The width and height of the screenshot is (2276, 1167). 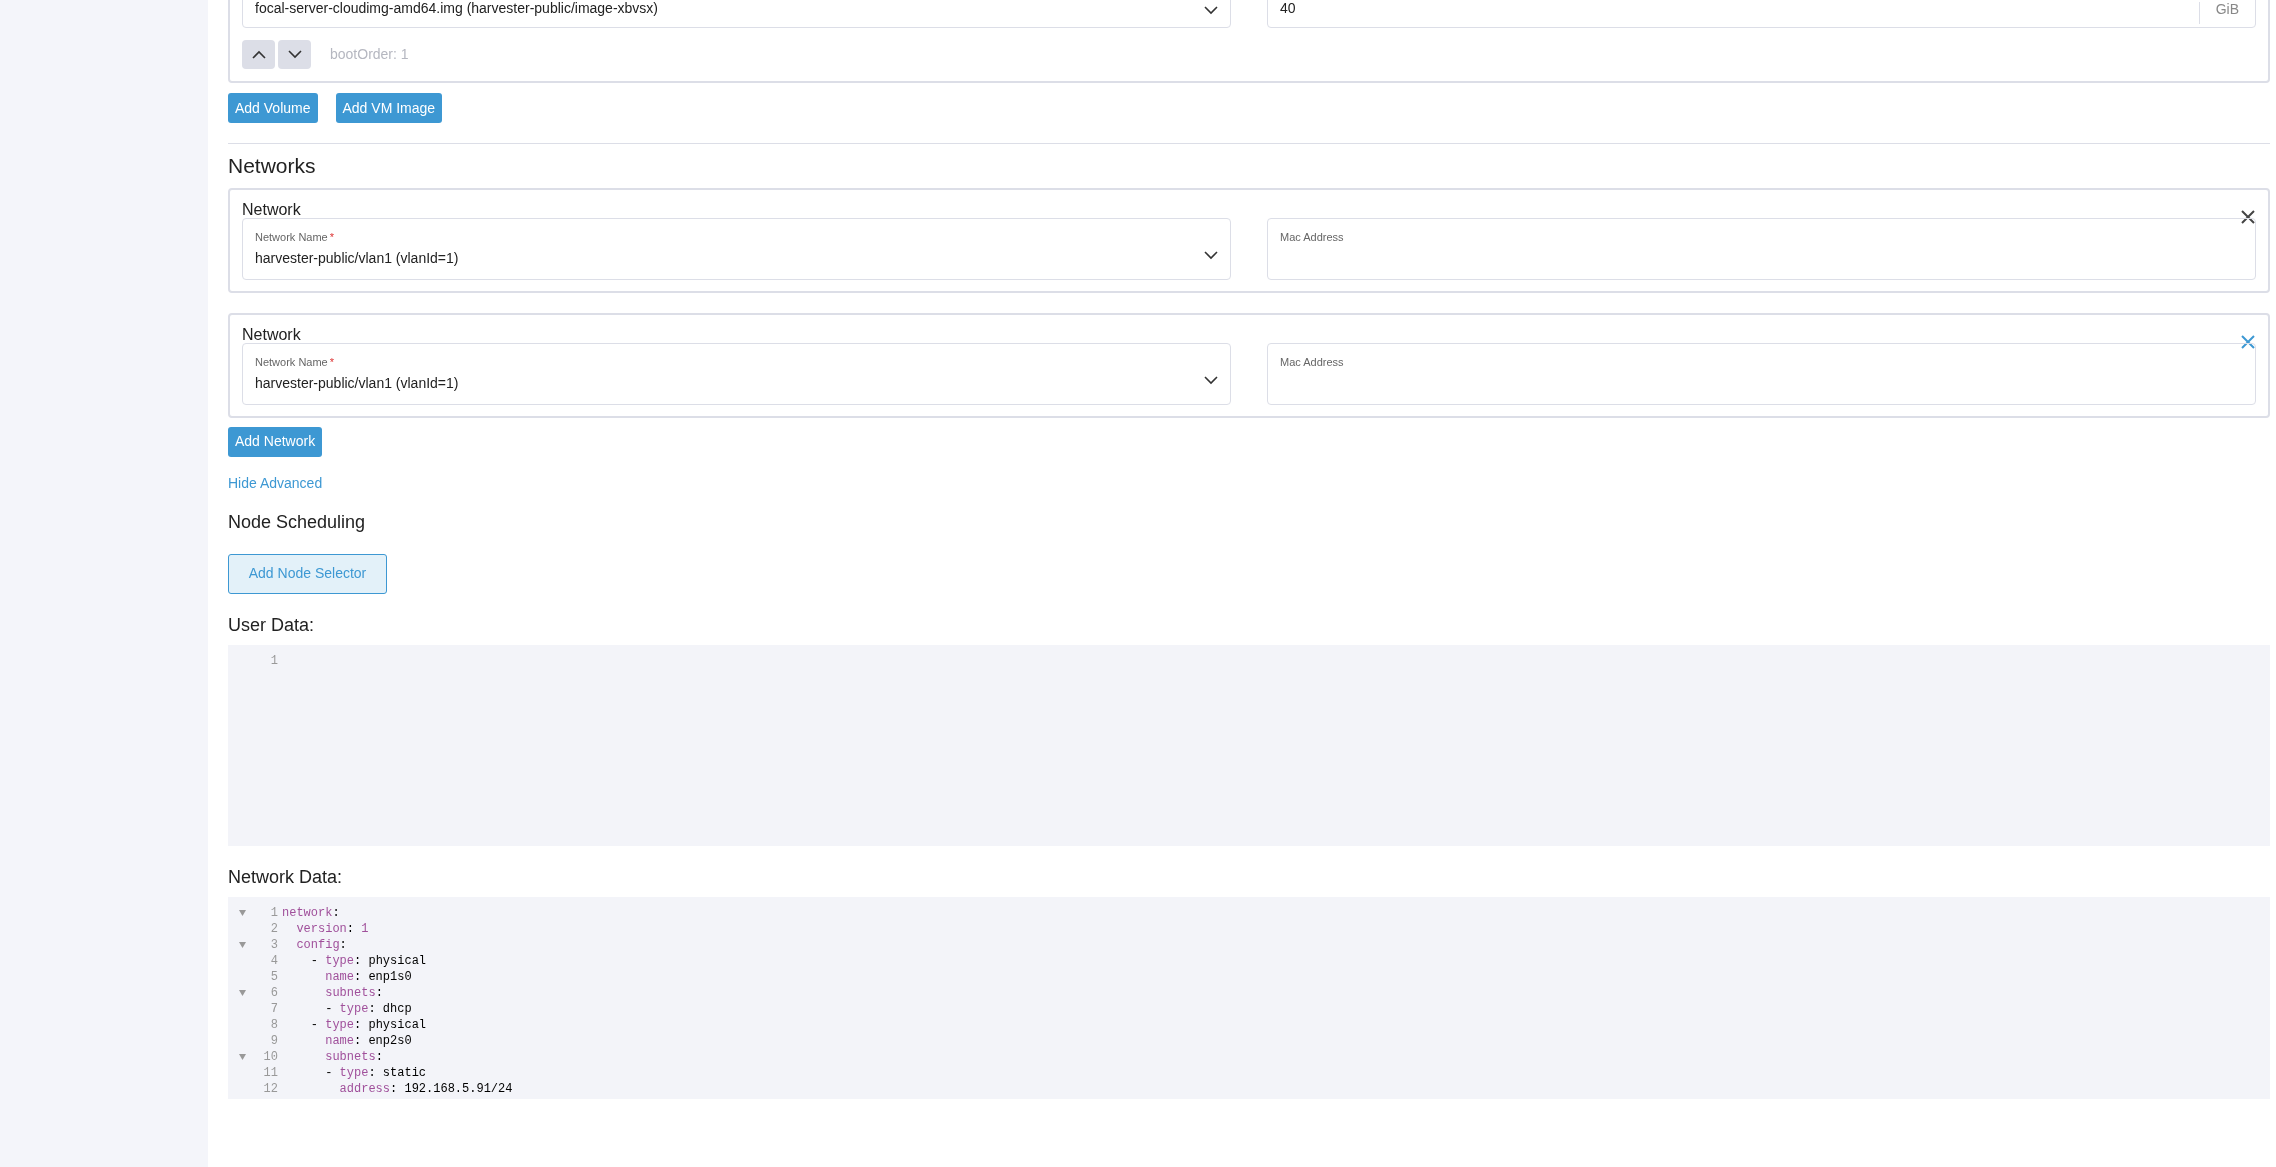 What do you see at coordinates (270, 1072) in the screenshot?
I see `line-number: 11` at bounding box center [270, 1072].